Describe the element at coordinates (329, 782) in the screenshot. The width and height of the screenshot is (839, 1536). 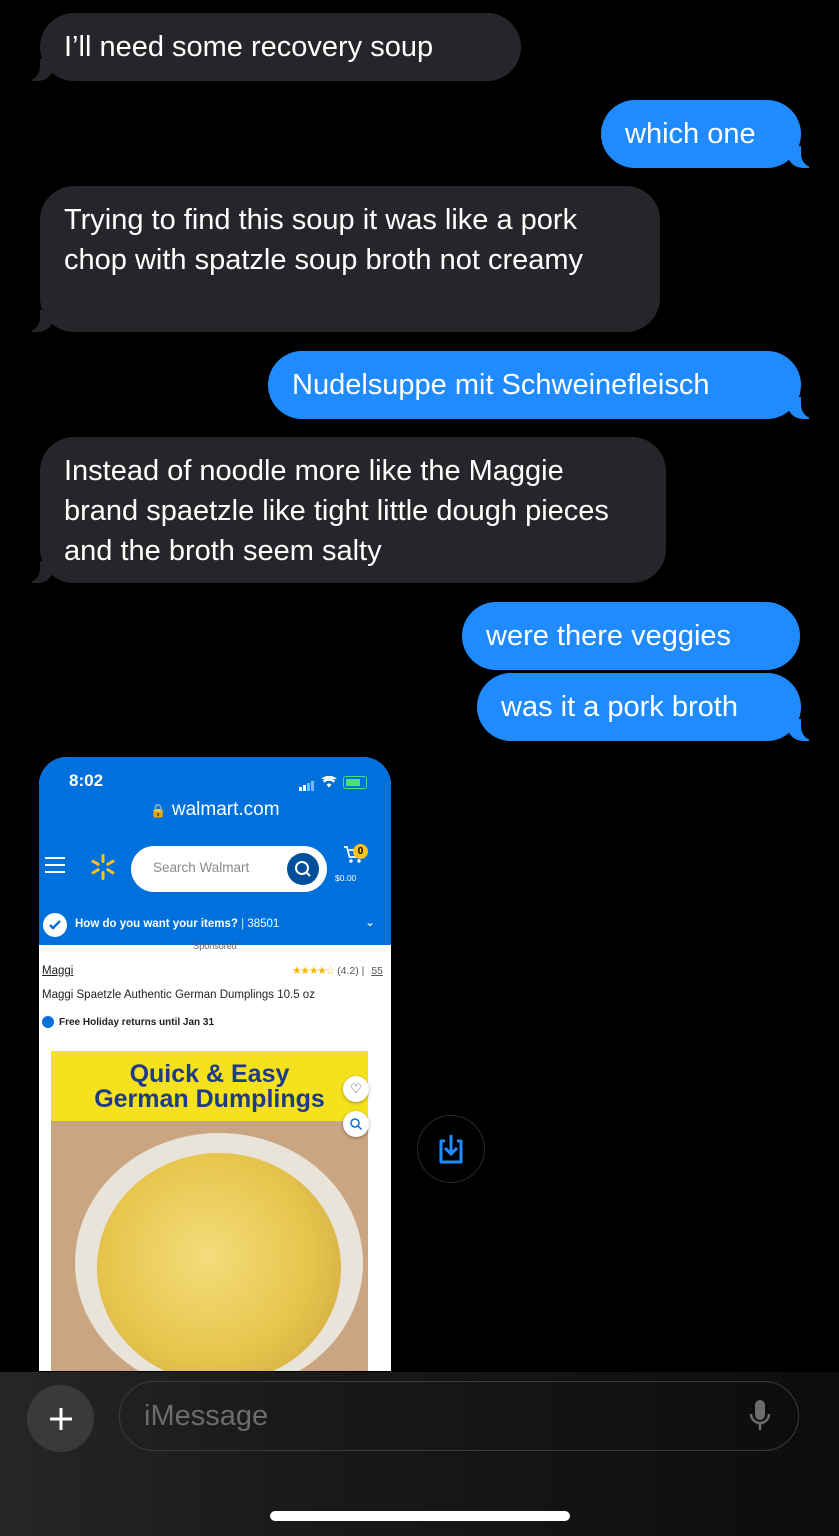
I see `wifi-icon` at that location.